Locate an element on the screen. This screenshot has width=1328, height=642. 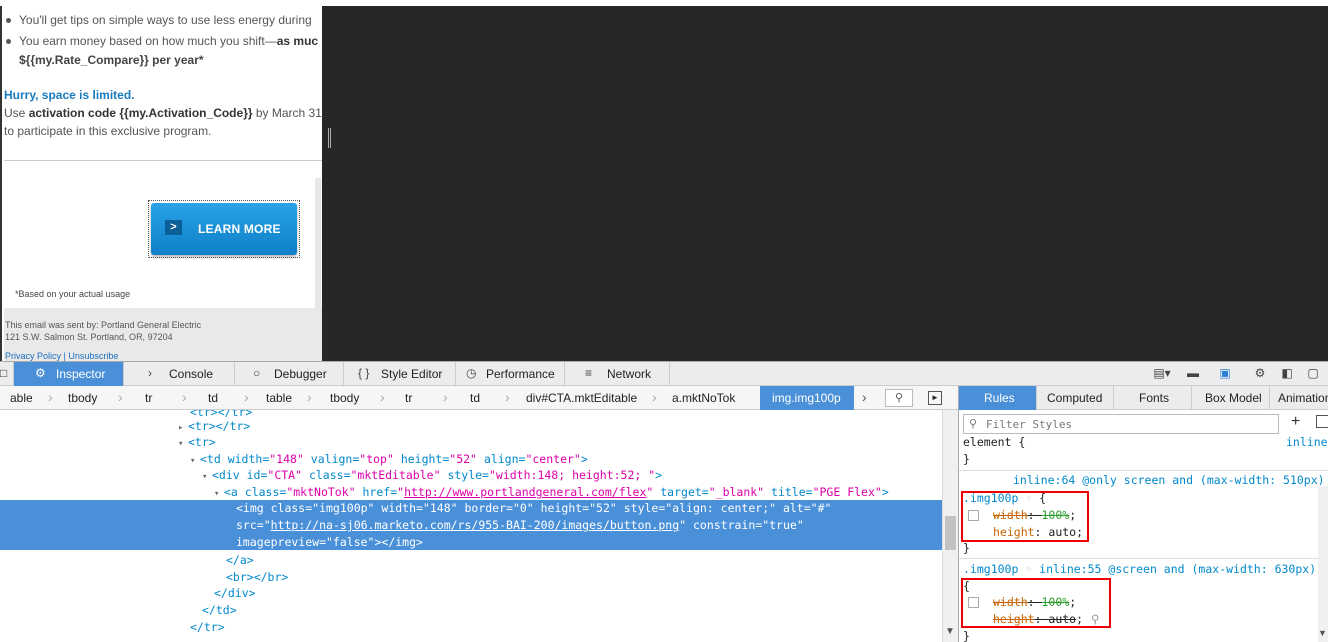
breadcrumb-scroll-right-icon: › is located at coordinates (864, 397).